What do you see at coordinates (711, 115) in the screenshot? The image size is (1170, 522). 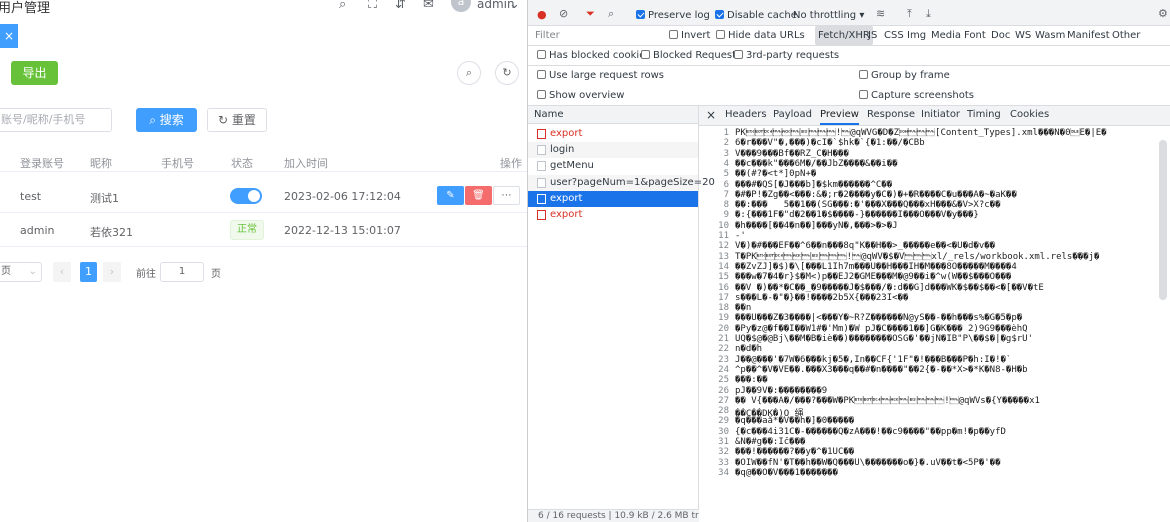 I see `close-icon: ×` at bounding box center [711, 115].